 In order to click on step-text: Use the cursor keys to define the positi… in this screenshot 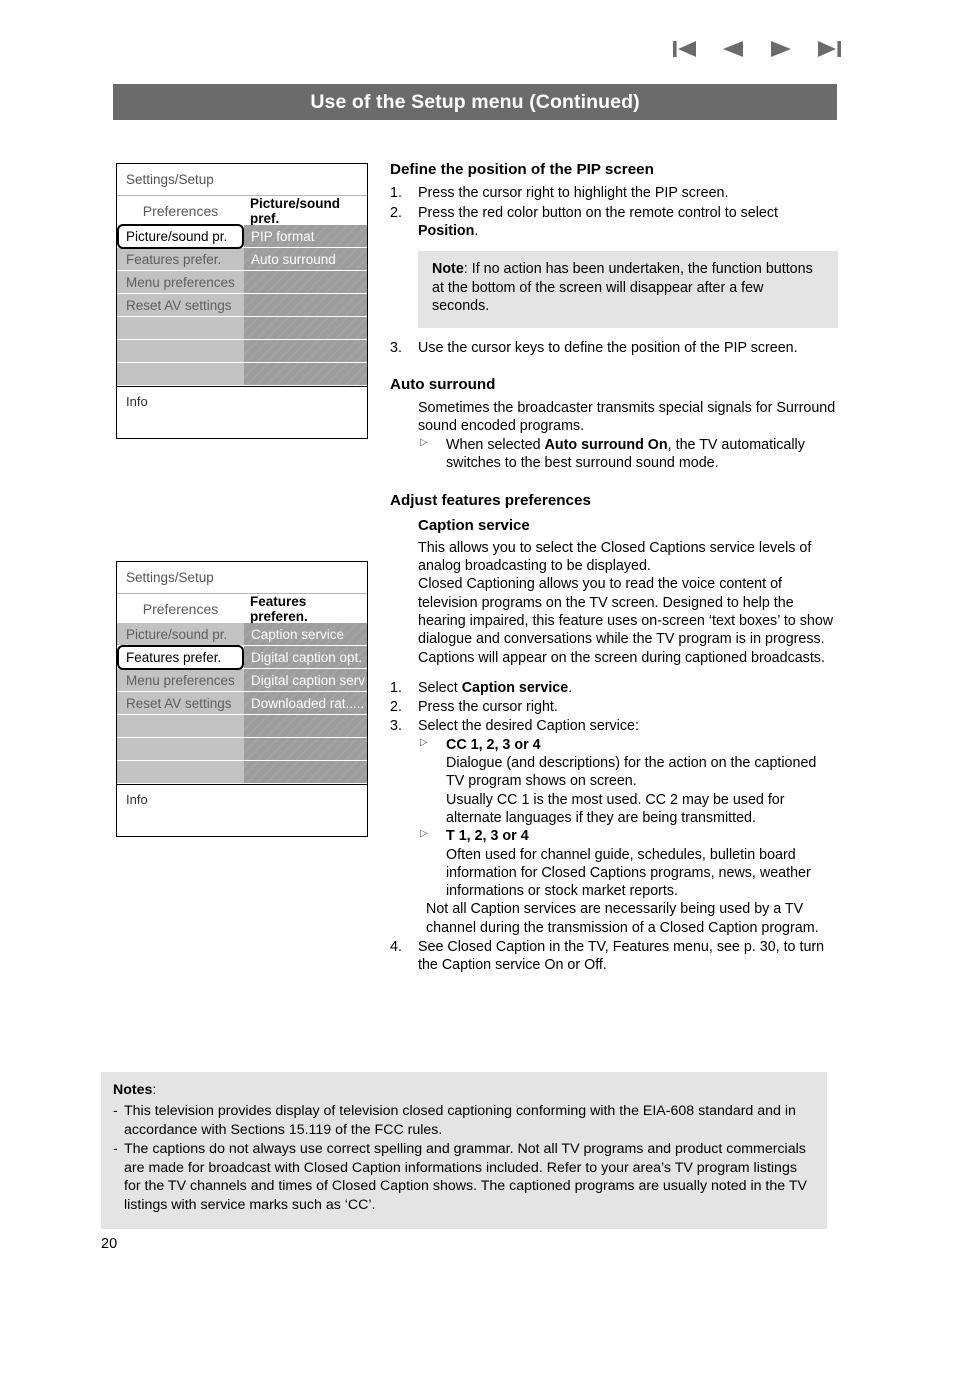, I will do `click(608, 348)`.